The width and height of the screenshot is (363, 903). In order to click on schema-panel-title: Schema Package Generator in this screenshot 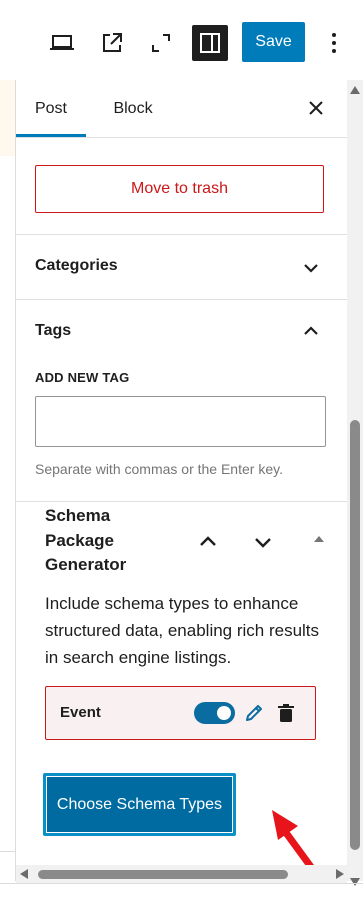, I will do `click(86, 540)`.